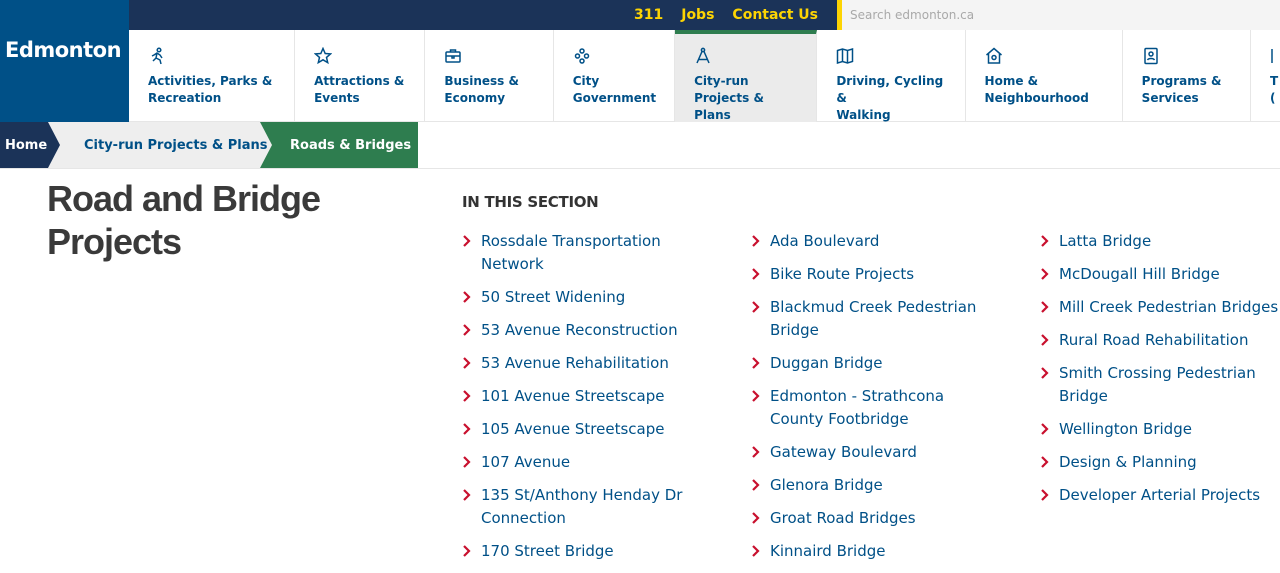  I want to click on section-link: Duggan Bridge, so click(826, 363).